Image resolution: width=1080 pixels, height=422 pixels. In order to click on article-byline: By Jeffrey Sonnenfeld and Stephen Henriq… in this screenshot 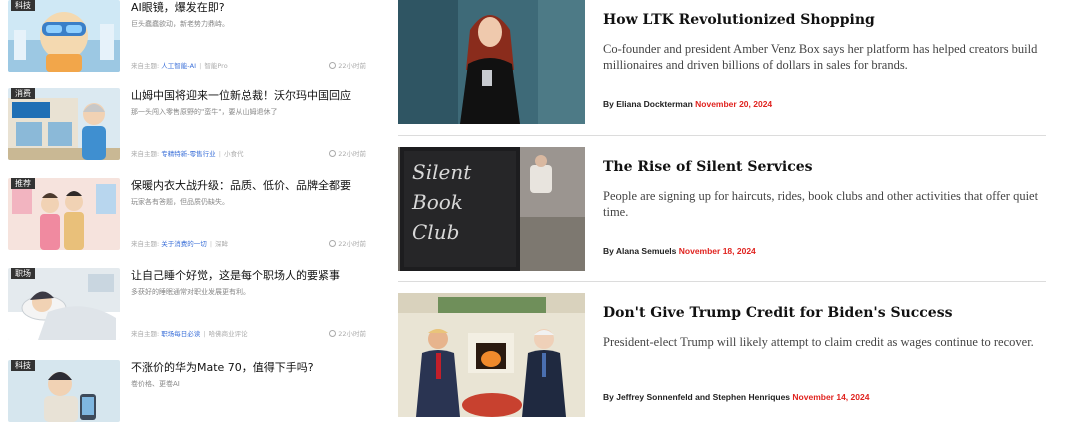, I will do `click(736, 397)`.